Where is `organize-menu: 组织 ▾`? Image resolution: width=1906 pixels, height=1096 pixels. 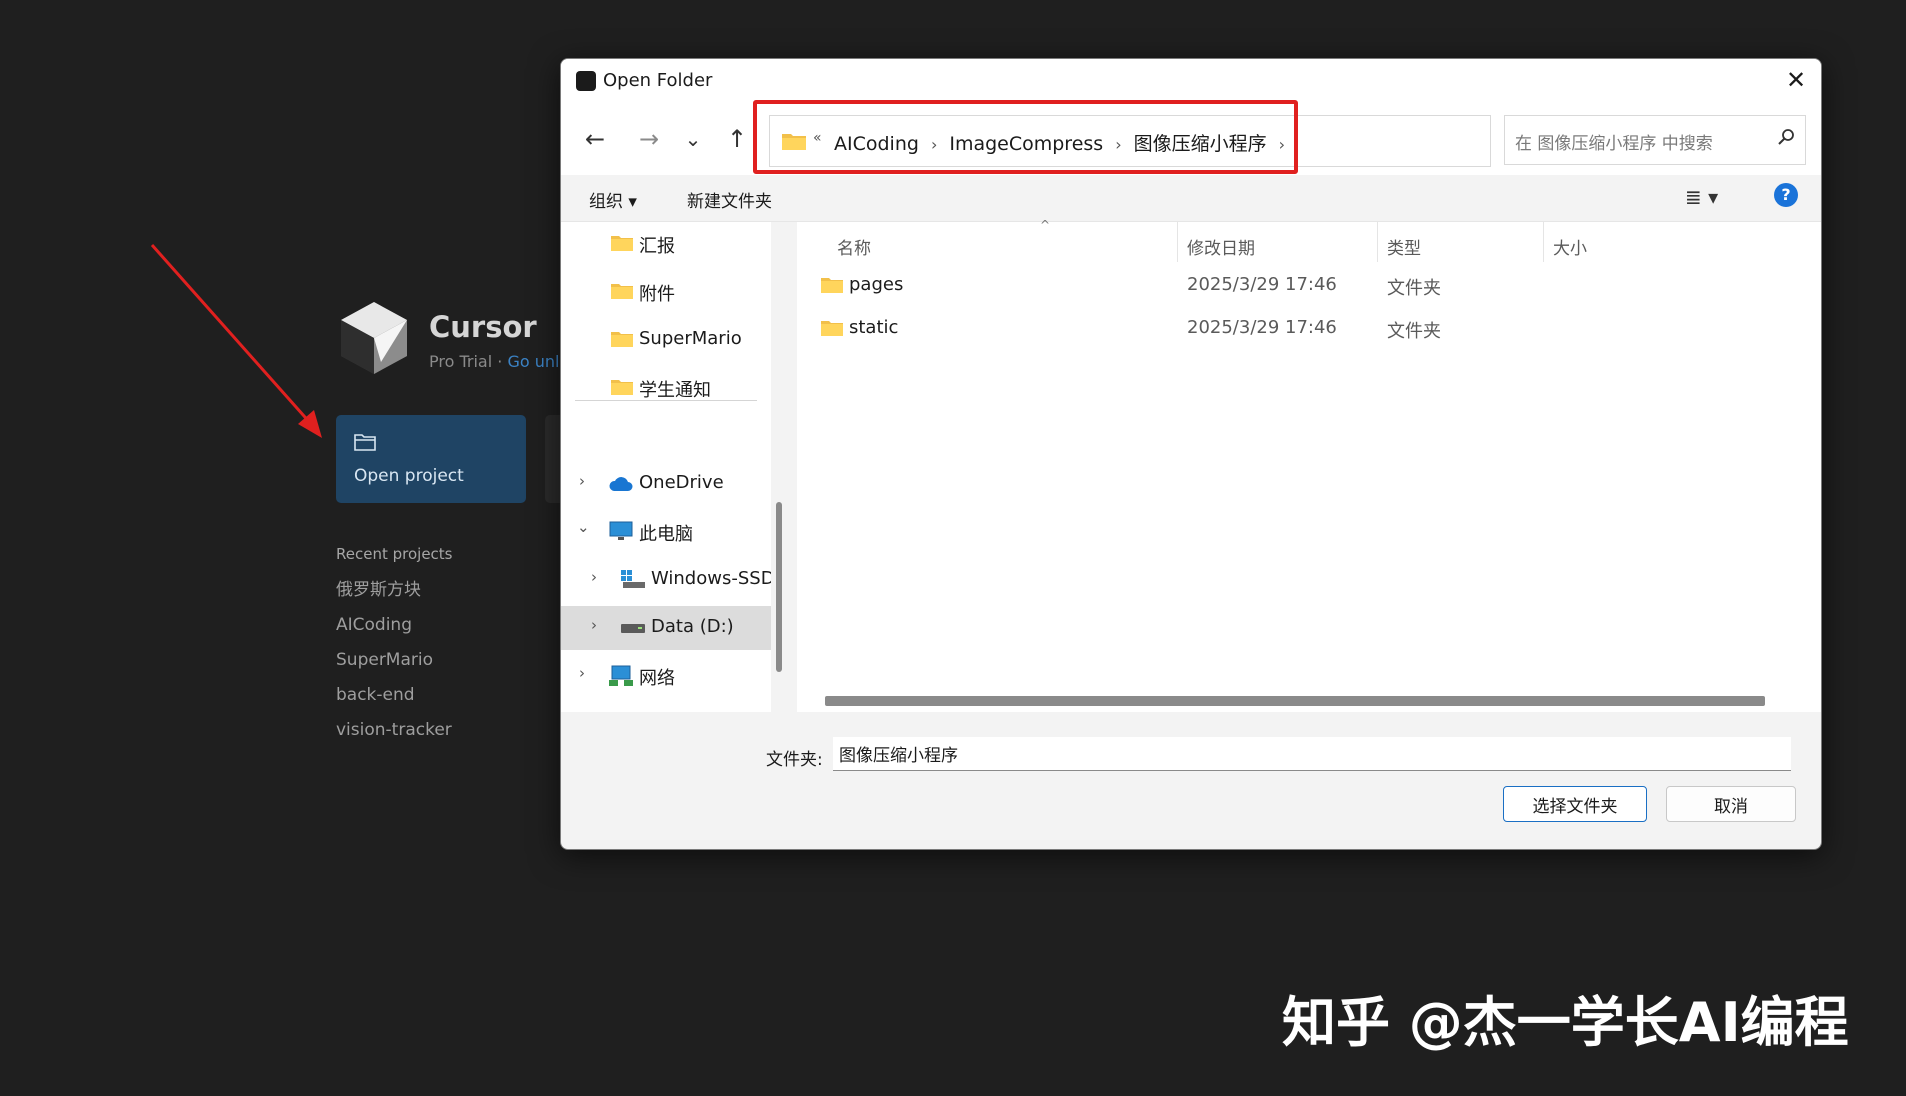
organize-menu: 组织 ▾ is located at coordinates (613, 199).